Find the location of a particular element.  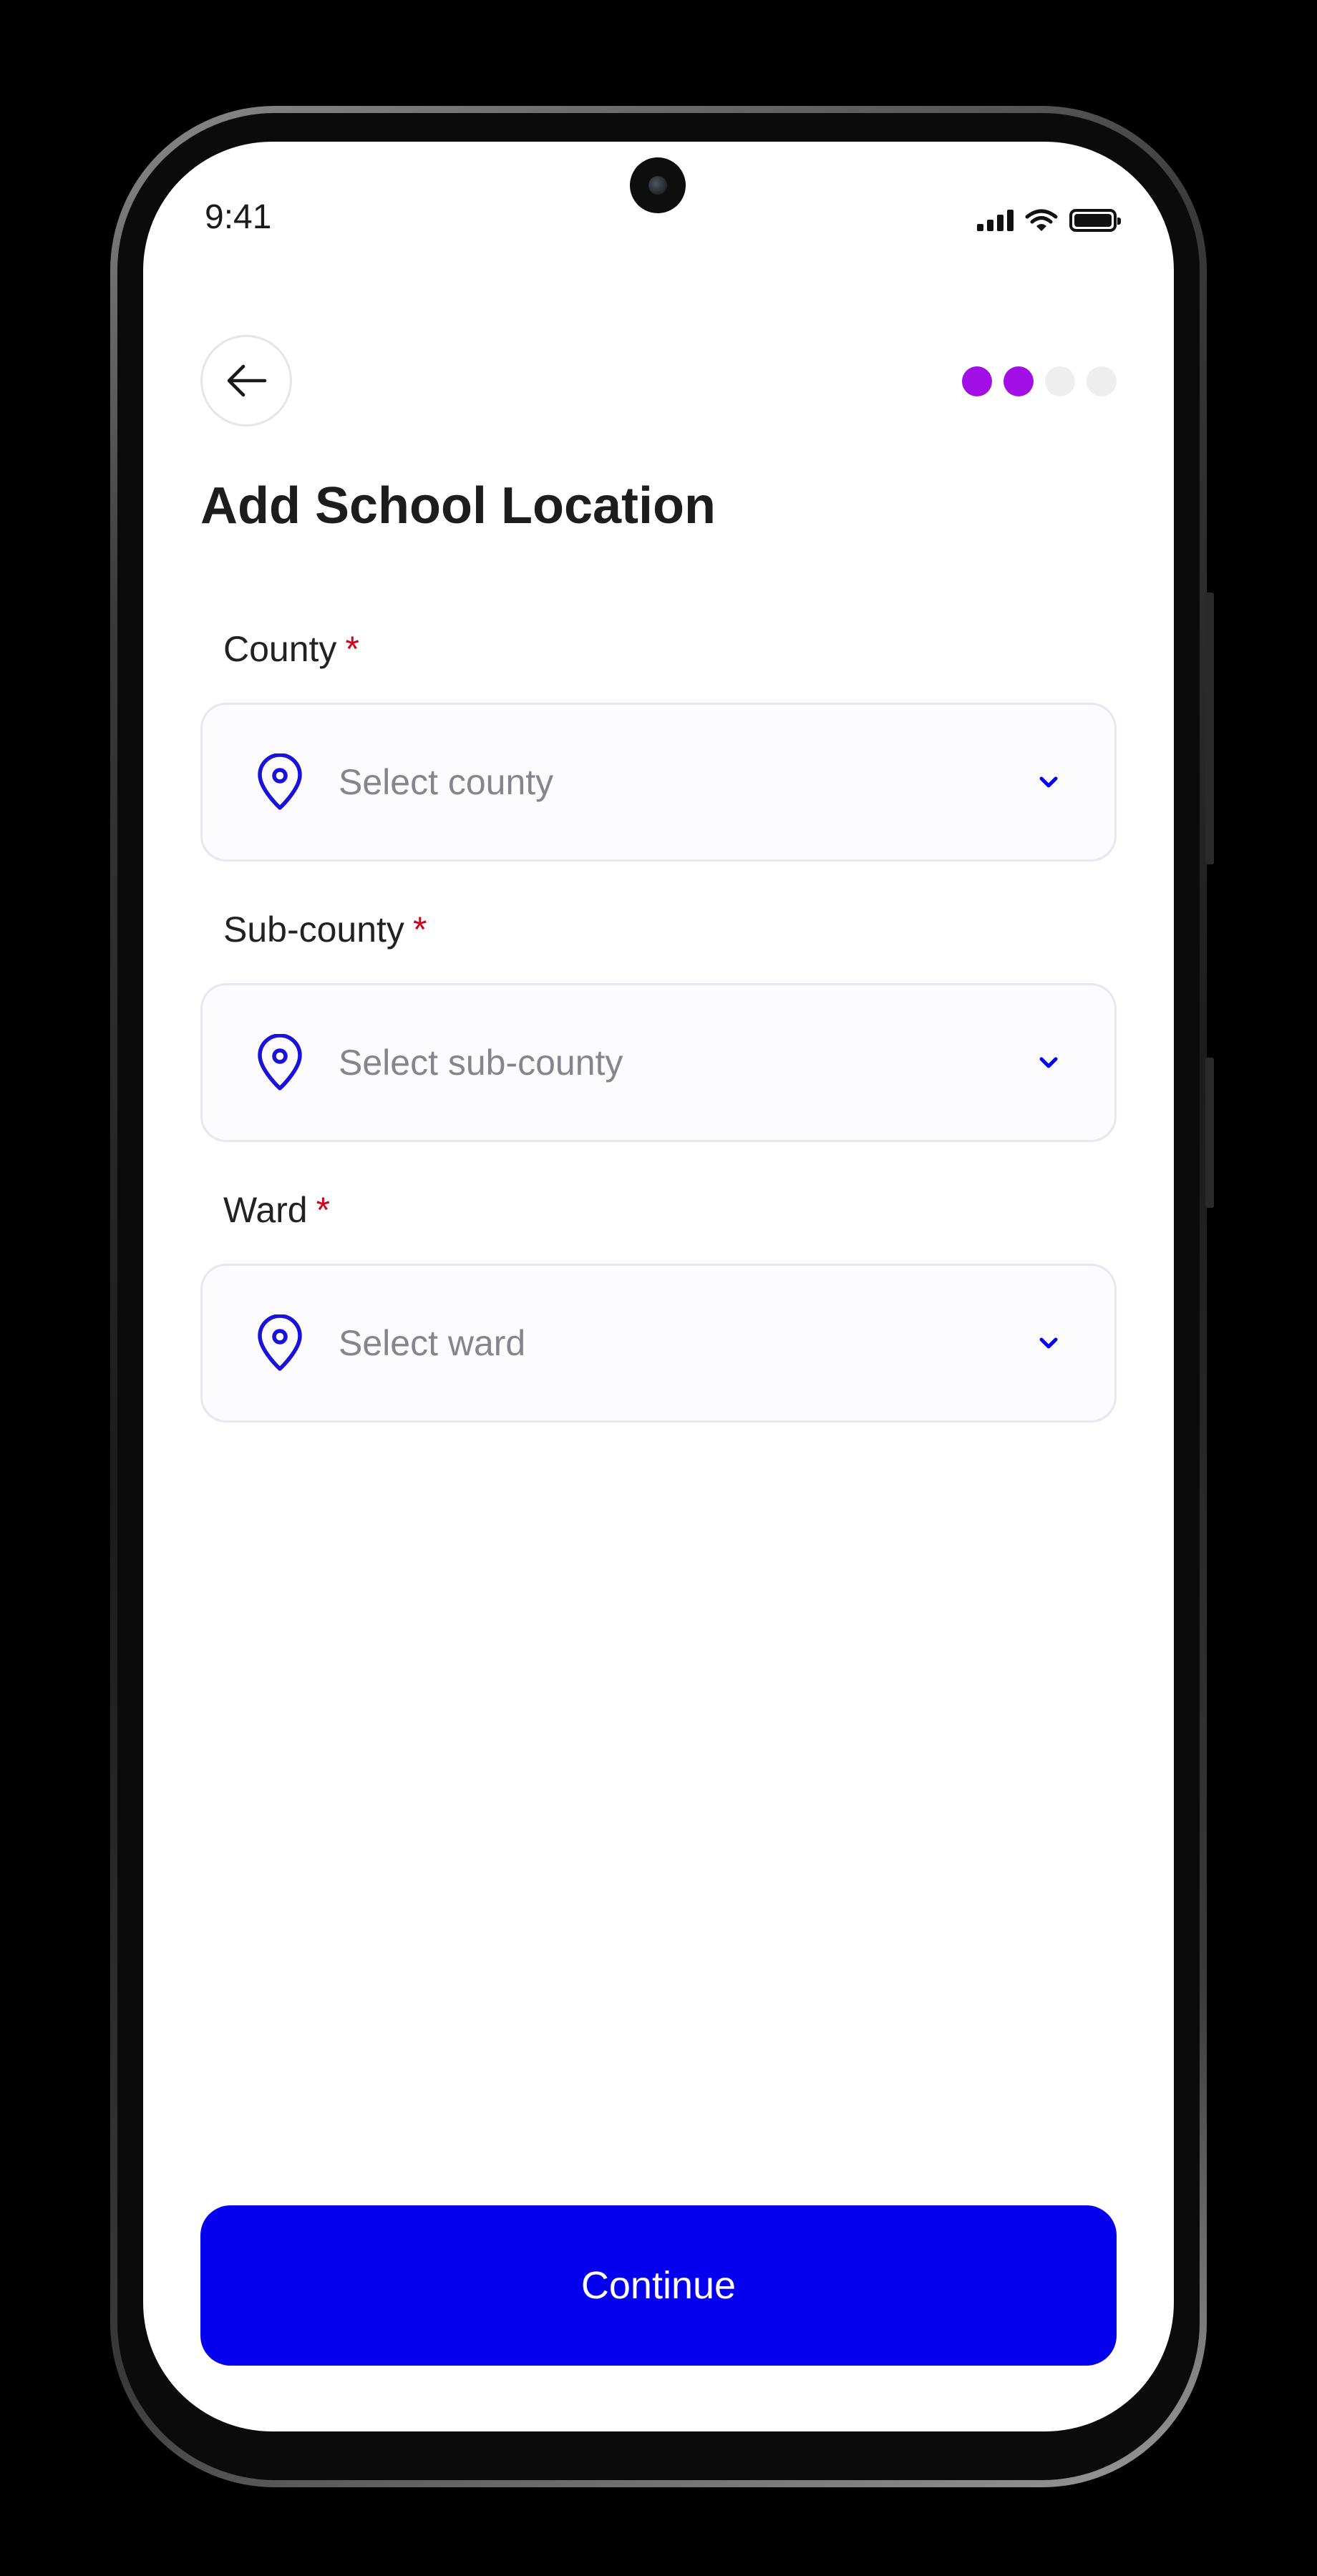

ward-label: Ward * is located at coordinates (276, 1210).